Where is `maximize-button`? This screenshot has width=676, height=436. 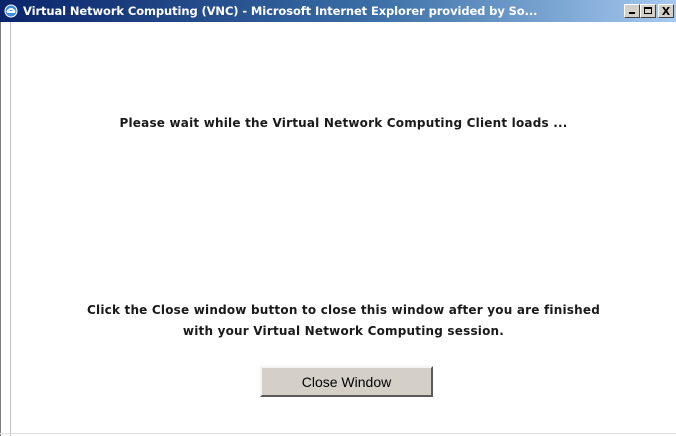 maximize-button is located at coordinates (648, 11).